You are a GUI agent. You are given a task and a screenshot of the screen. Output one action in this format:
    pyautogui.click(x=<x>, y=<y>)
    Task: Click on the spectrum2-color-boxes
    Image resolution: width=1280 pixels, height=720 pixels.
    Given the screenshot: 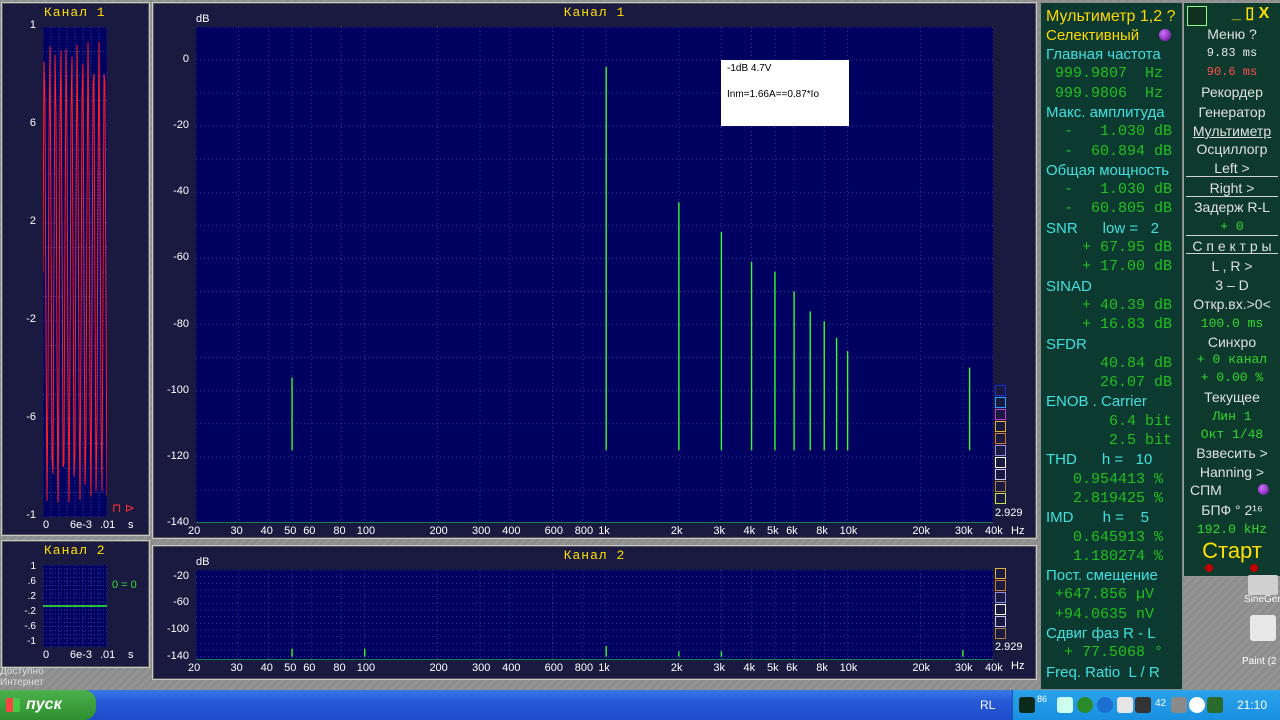 What is the action you would take?
    pyautogui.click(x=1001, y=608)
    